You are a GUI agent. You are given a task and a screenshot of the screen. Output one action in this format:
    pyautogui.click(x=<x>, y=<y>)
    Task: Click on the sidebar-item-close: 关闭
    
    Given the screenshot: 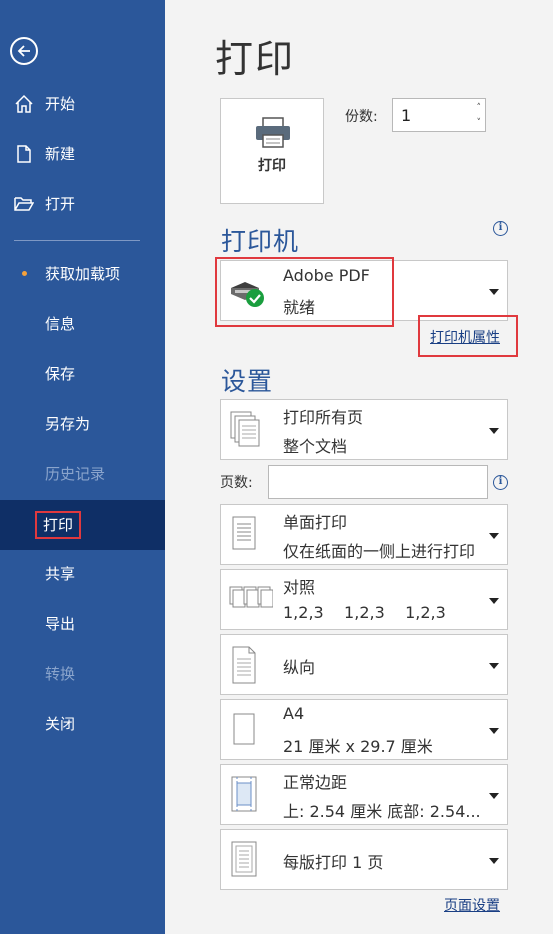 What is the action you would take?
    pyautogui.click(x=82, y=724)
    